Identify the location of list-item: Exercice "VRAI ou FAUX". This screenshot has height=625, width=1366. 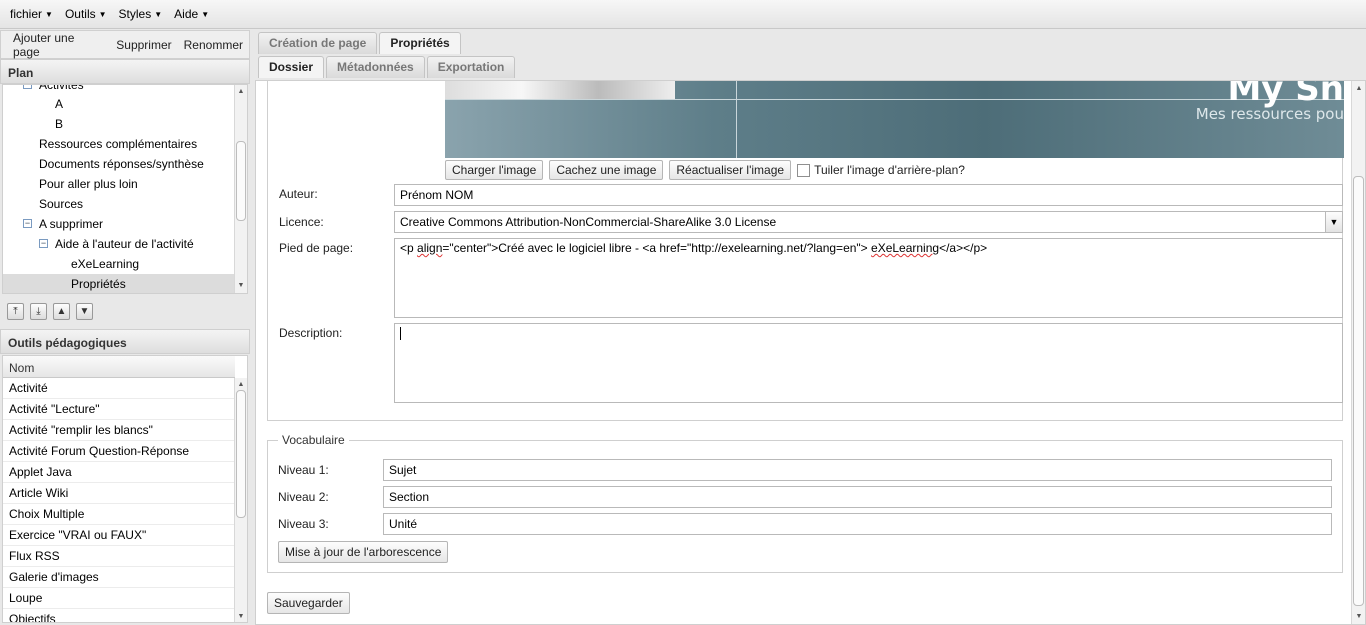
(119, 535).